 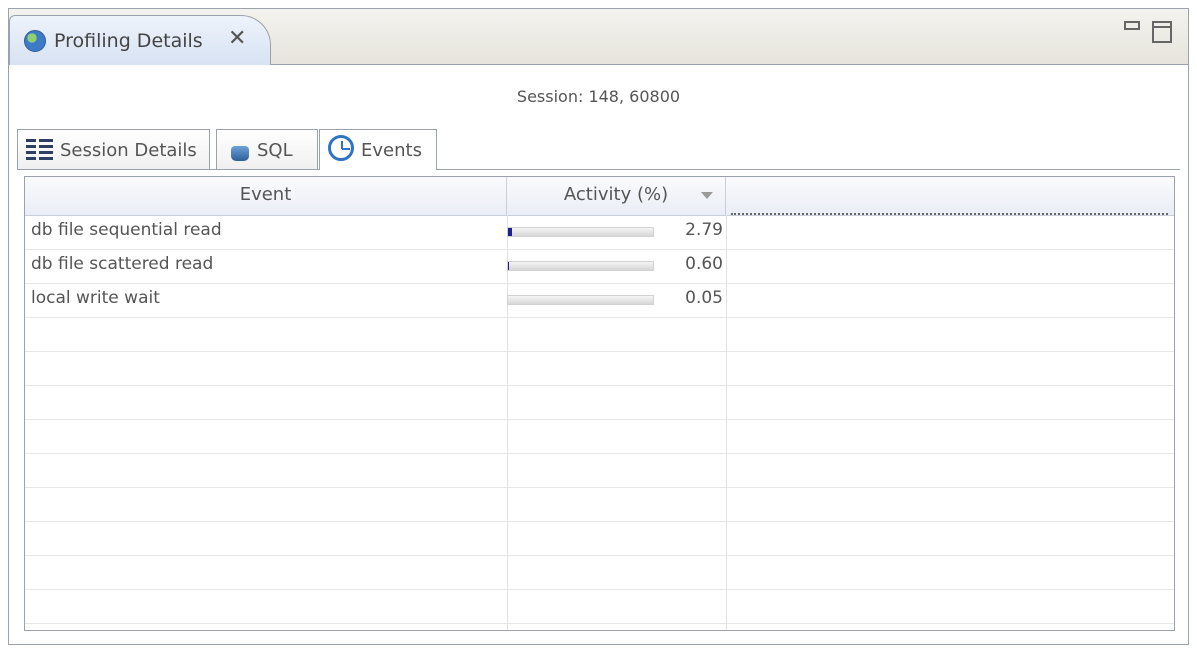 I want to click on table-header: Event Activity (%), so click(x=599, y=196).